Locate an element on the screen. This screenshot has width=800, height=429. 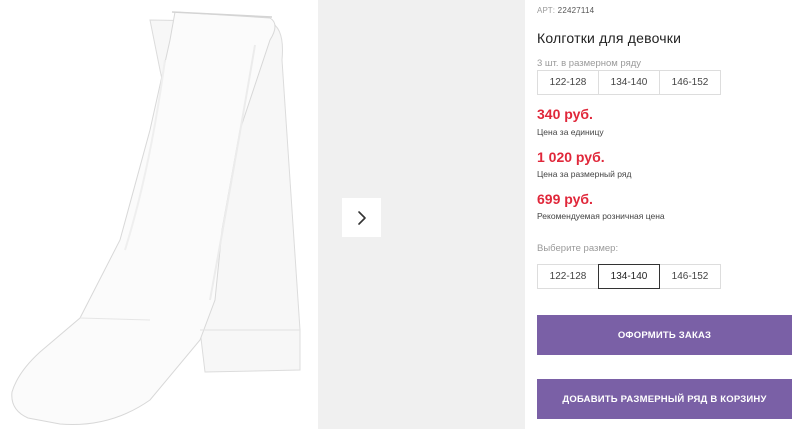
checkout-button: ОФОРМИТЬ ЗАКАЗ is located at coordinates (664, 335).